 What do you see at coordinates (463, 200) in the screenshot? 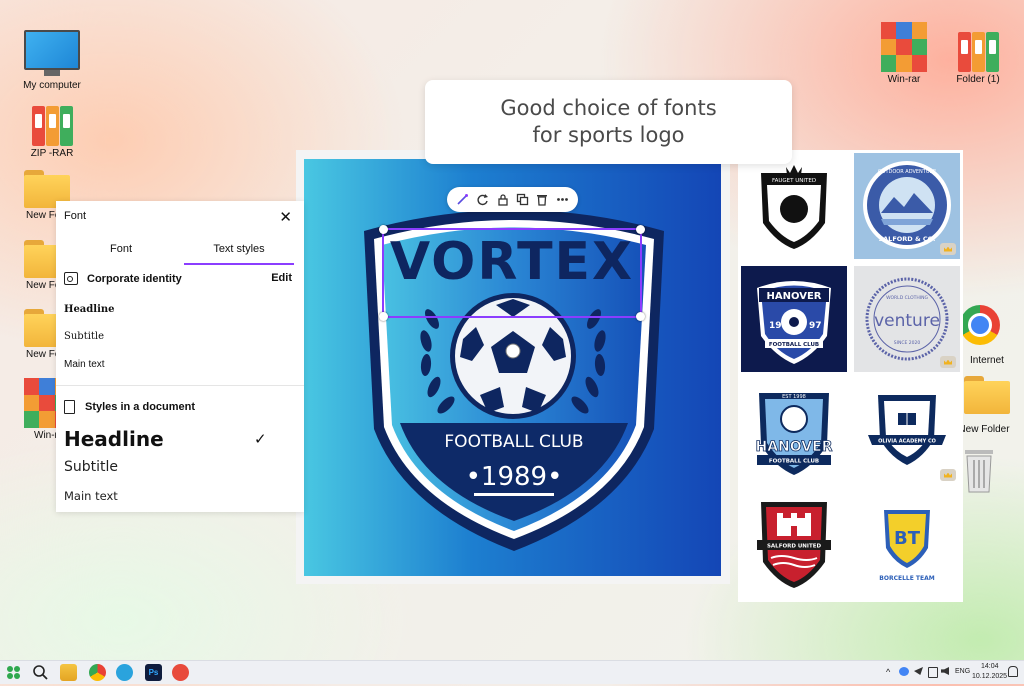
I see `magic-wand-icon` at bounding box center [463, 200].